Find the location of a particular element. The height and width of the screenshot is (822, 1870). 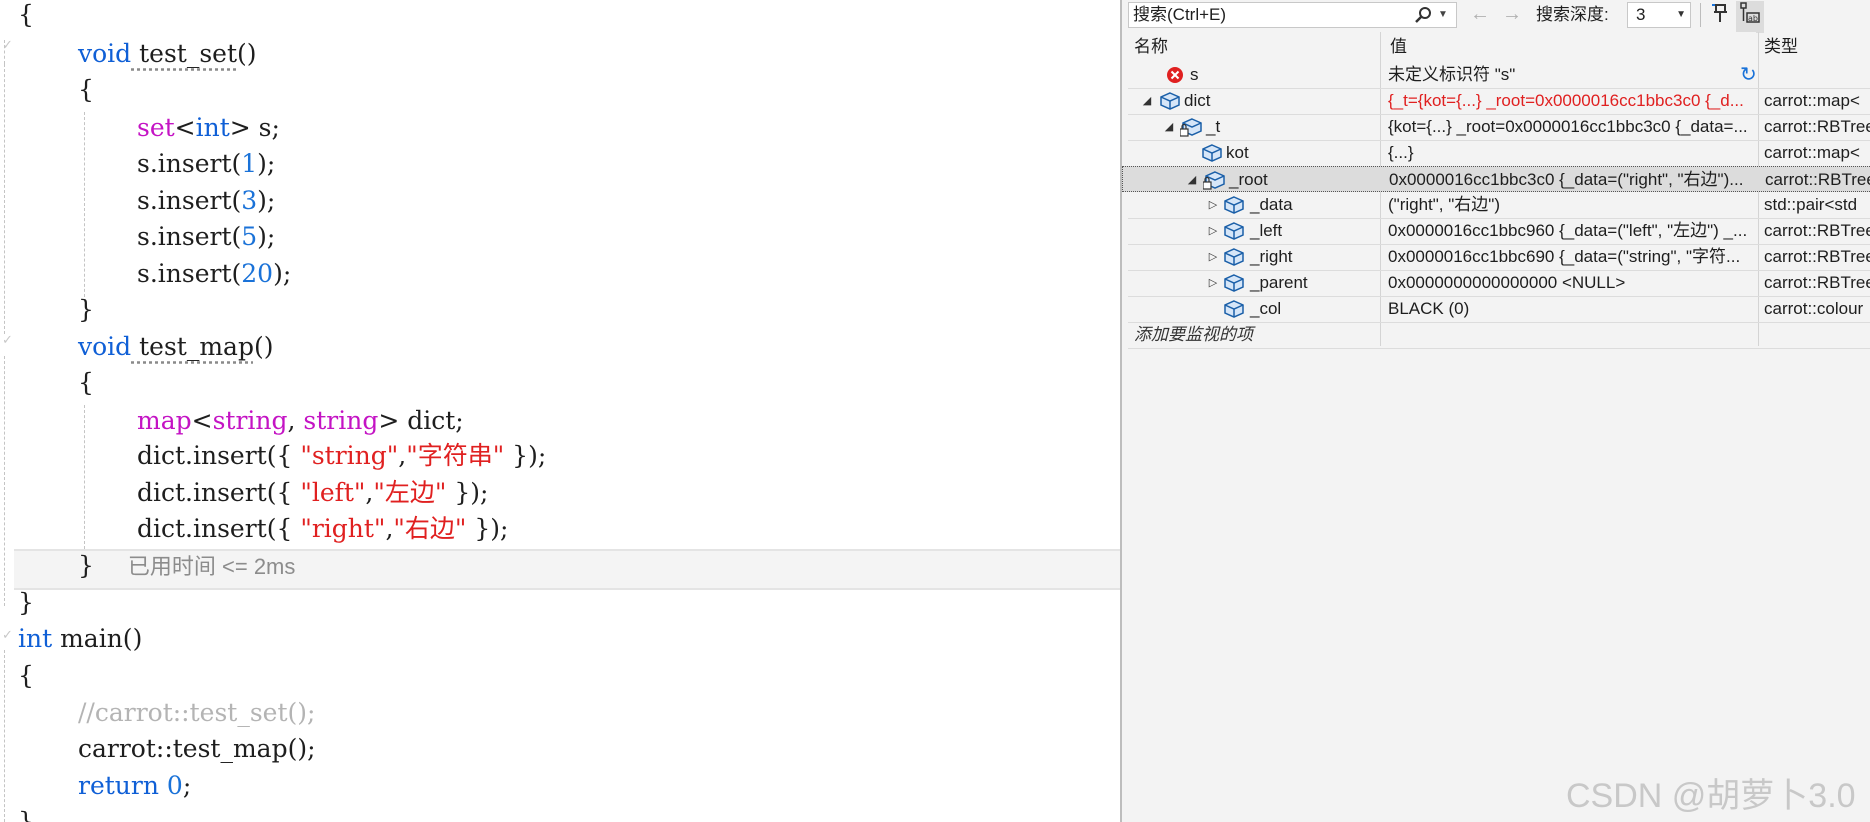

pin-icon is located at coordinates (1719, 17).